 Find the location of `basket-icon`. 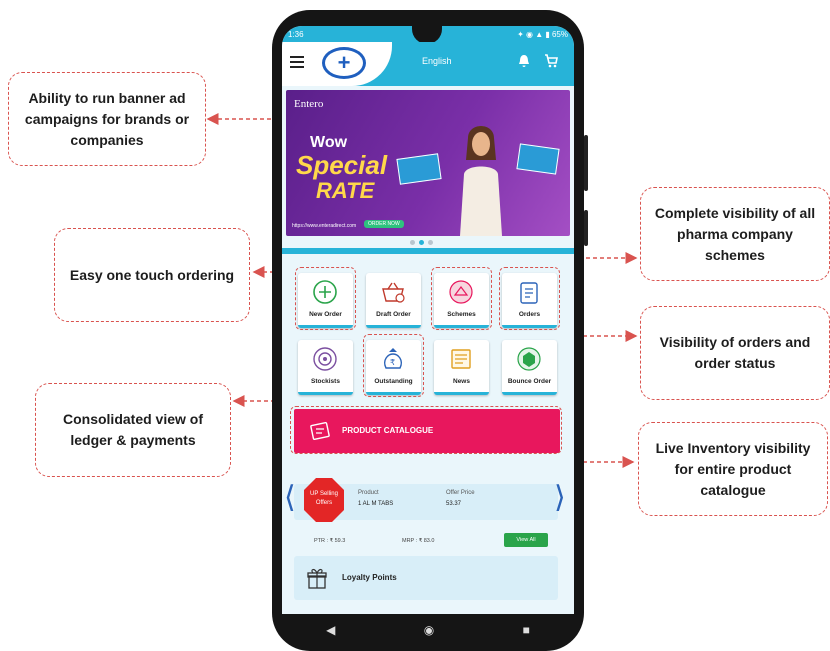

basket-icon is located at coordinates (393, 292).